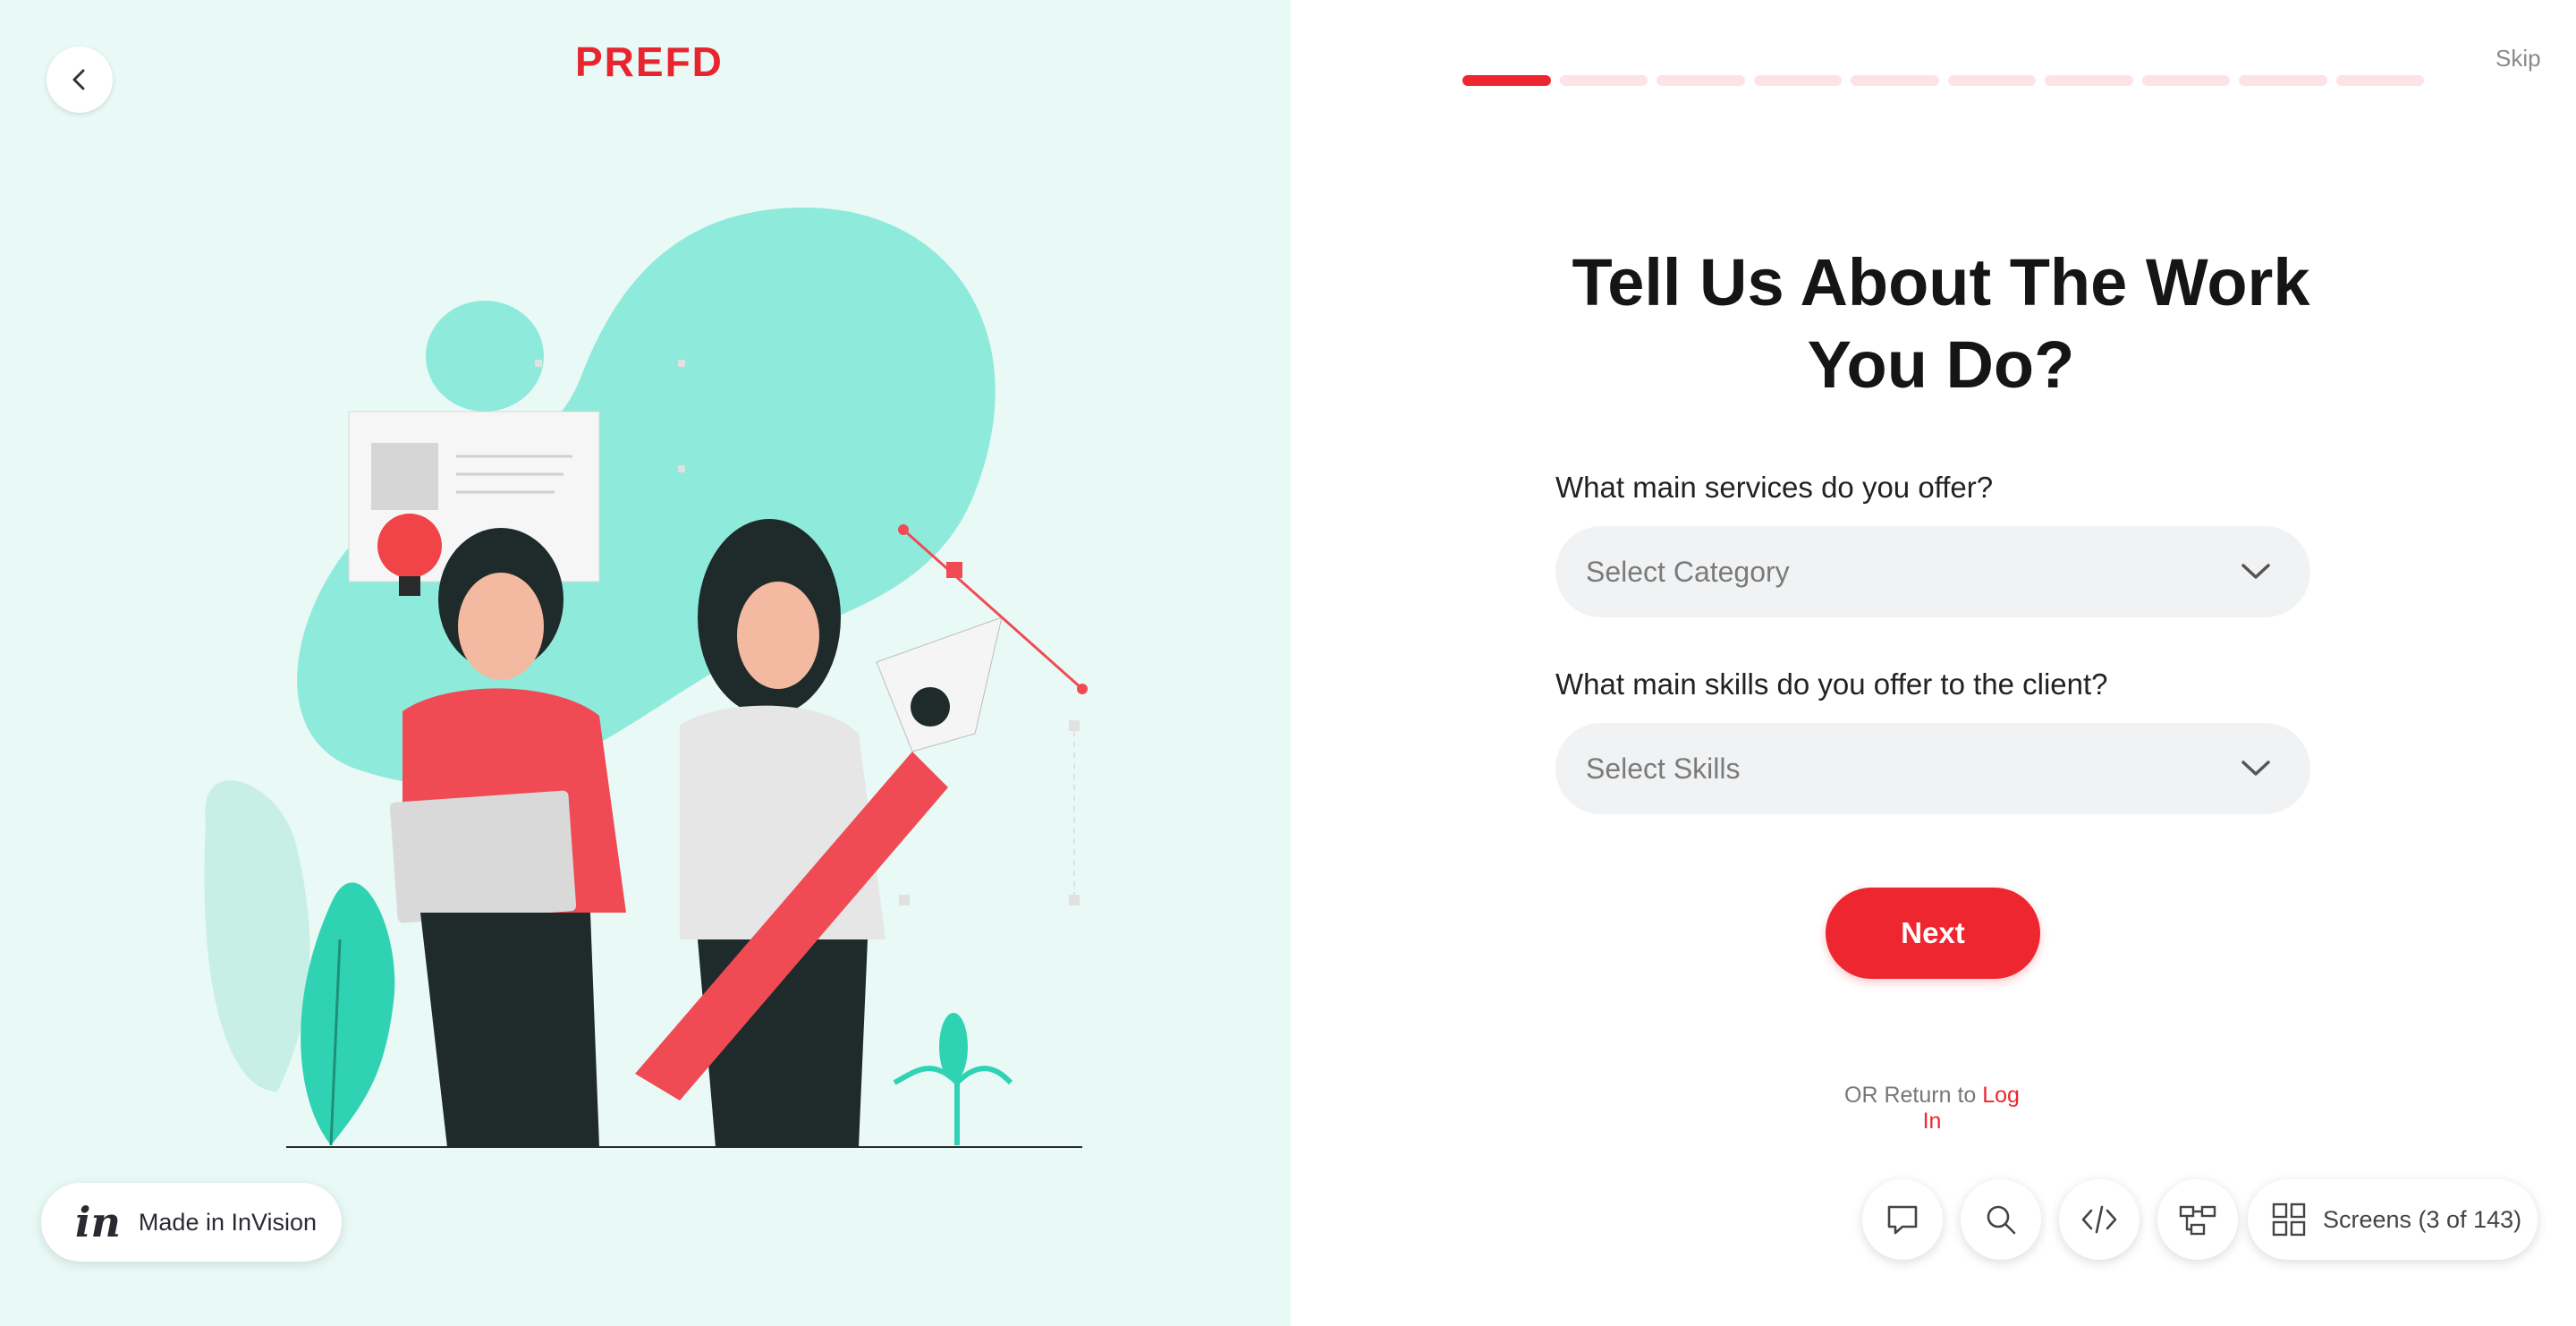  I want to click on invision-badge-label: Made in InVision, so click(228, 1222).